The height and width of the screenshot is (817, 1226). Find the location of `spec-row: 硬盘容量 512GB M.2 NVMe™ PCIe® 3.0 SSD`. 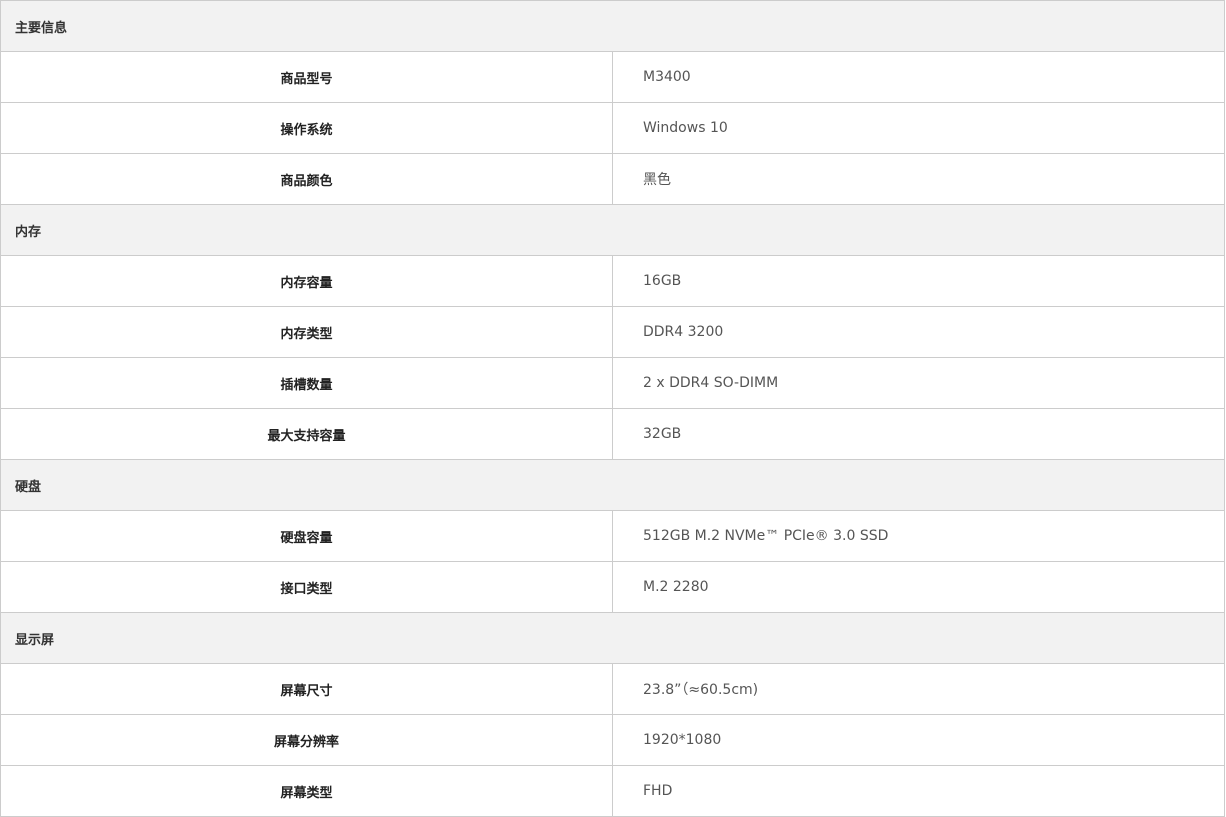

spec-row: 硬盘容量 512GB M.2 NVMe™ PCIe® 3.0 SSD is located at coordinates (612, 536).